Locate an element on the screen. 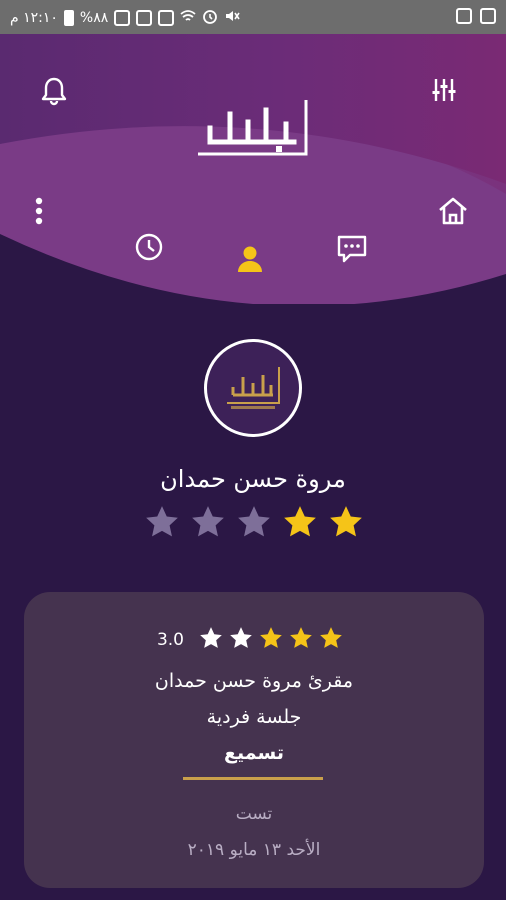 The image size is (506, 900). mute-icon is located at coordinates (232, 18).